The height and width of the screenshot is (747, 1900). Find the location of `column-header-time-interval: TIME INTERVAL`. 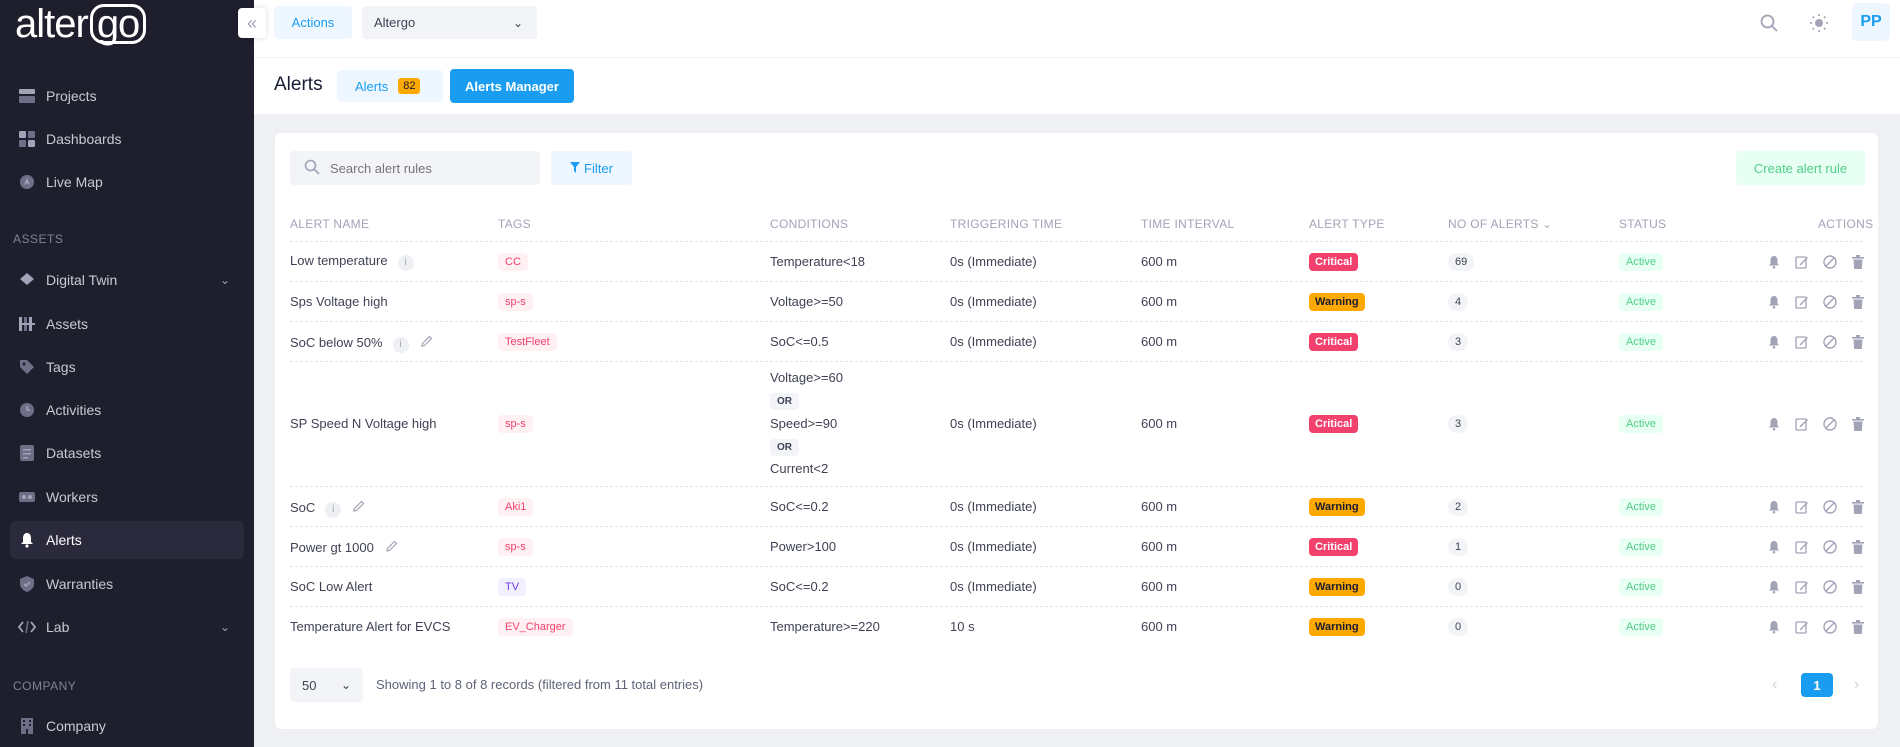

column-header-time-interval: TIME INTERVAL is located at coordinates (1187, 224).